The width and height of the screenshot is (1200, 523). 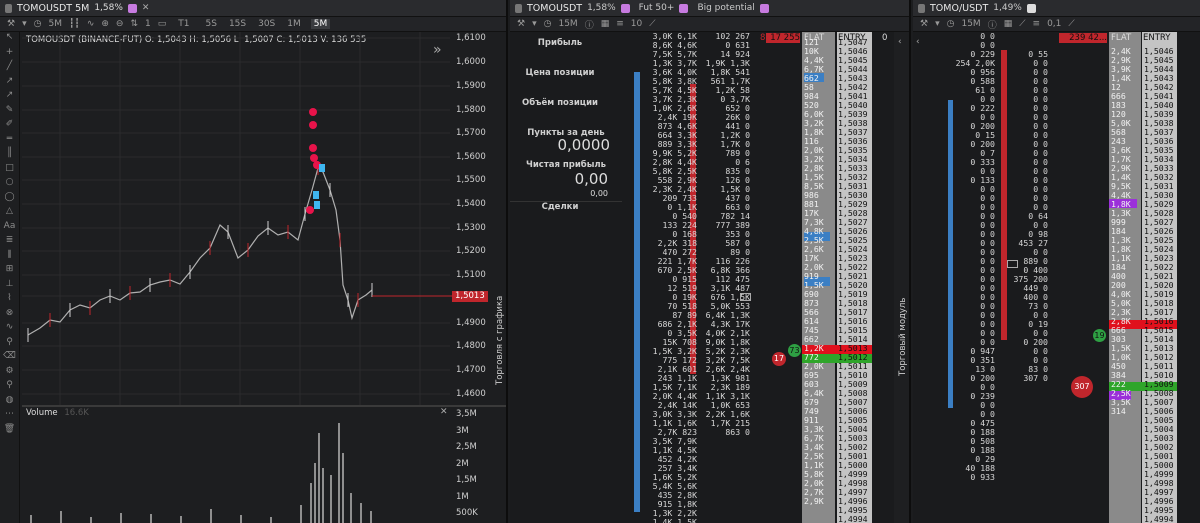 I want to click on trade-bubble-sell: 307, so click(x=1082, y=387).